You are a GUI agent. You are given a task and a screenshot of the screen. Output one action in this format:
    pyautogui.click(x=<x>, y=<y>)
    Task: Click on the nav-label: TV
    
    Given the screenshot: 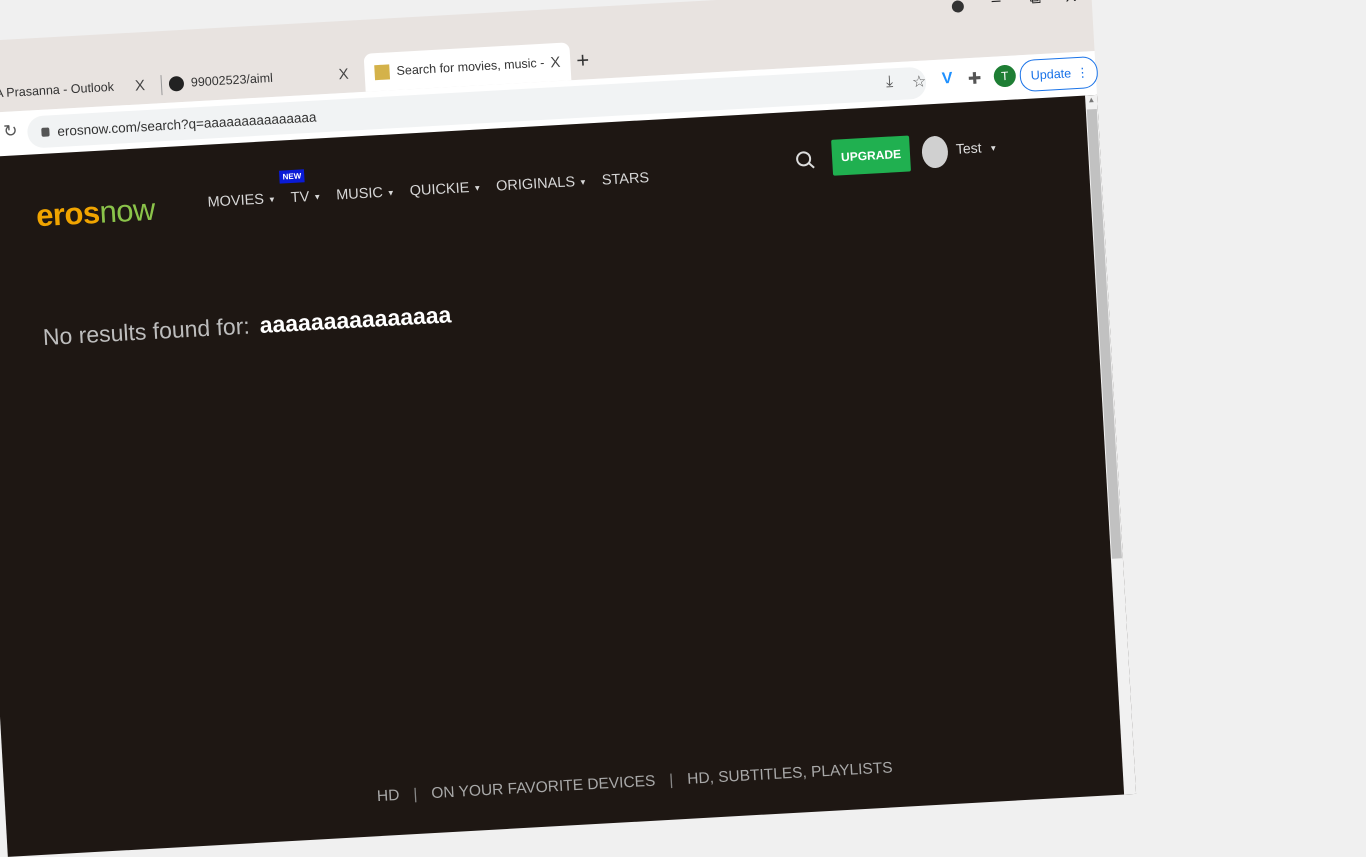 What is the action you would take?
    pyautogui.click(x=300, y=198)
    